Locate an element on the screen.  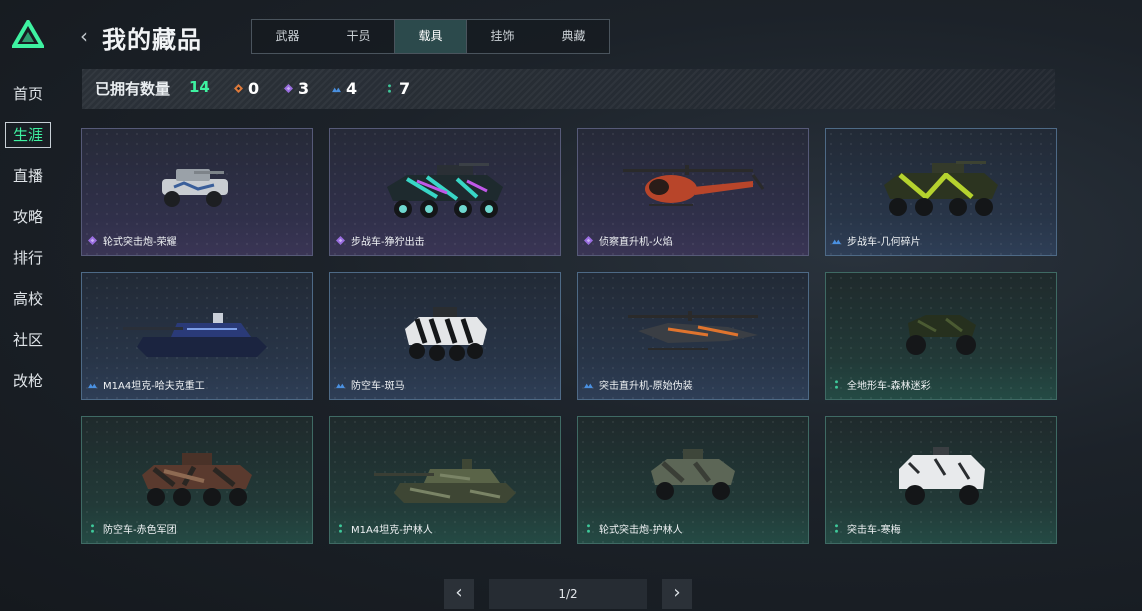
vehicle-name-text: 突击直升机-原始伪装 is located at coordinates (646, 386).